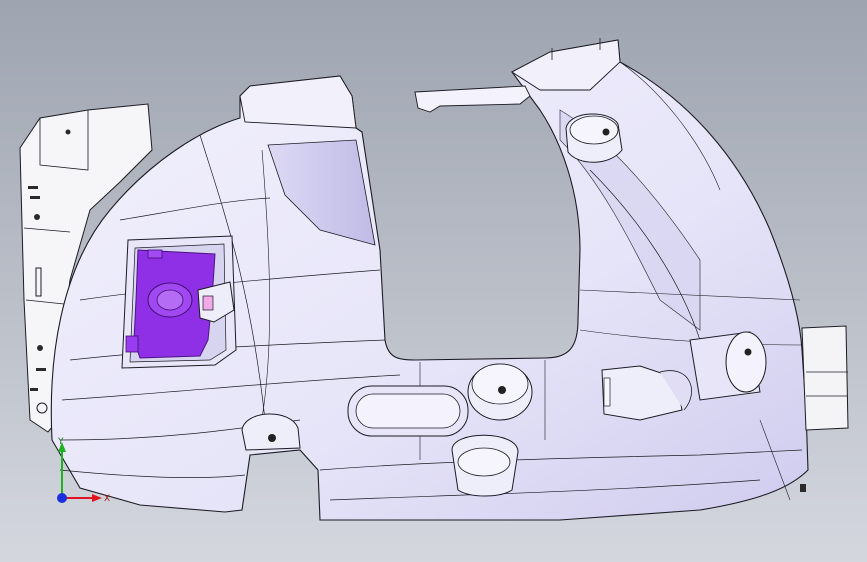 Image resolution: width=867 pixels, height=562 pixels. What do you see at coordinates (500, 392) in the screenshot?
I see `mounting-boss-center` at bounding box center [500, 392].